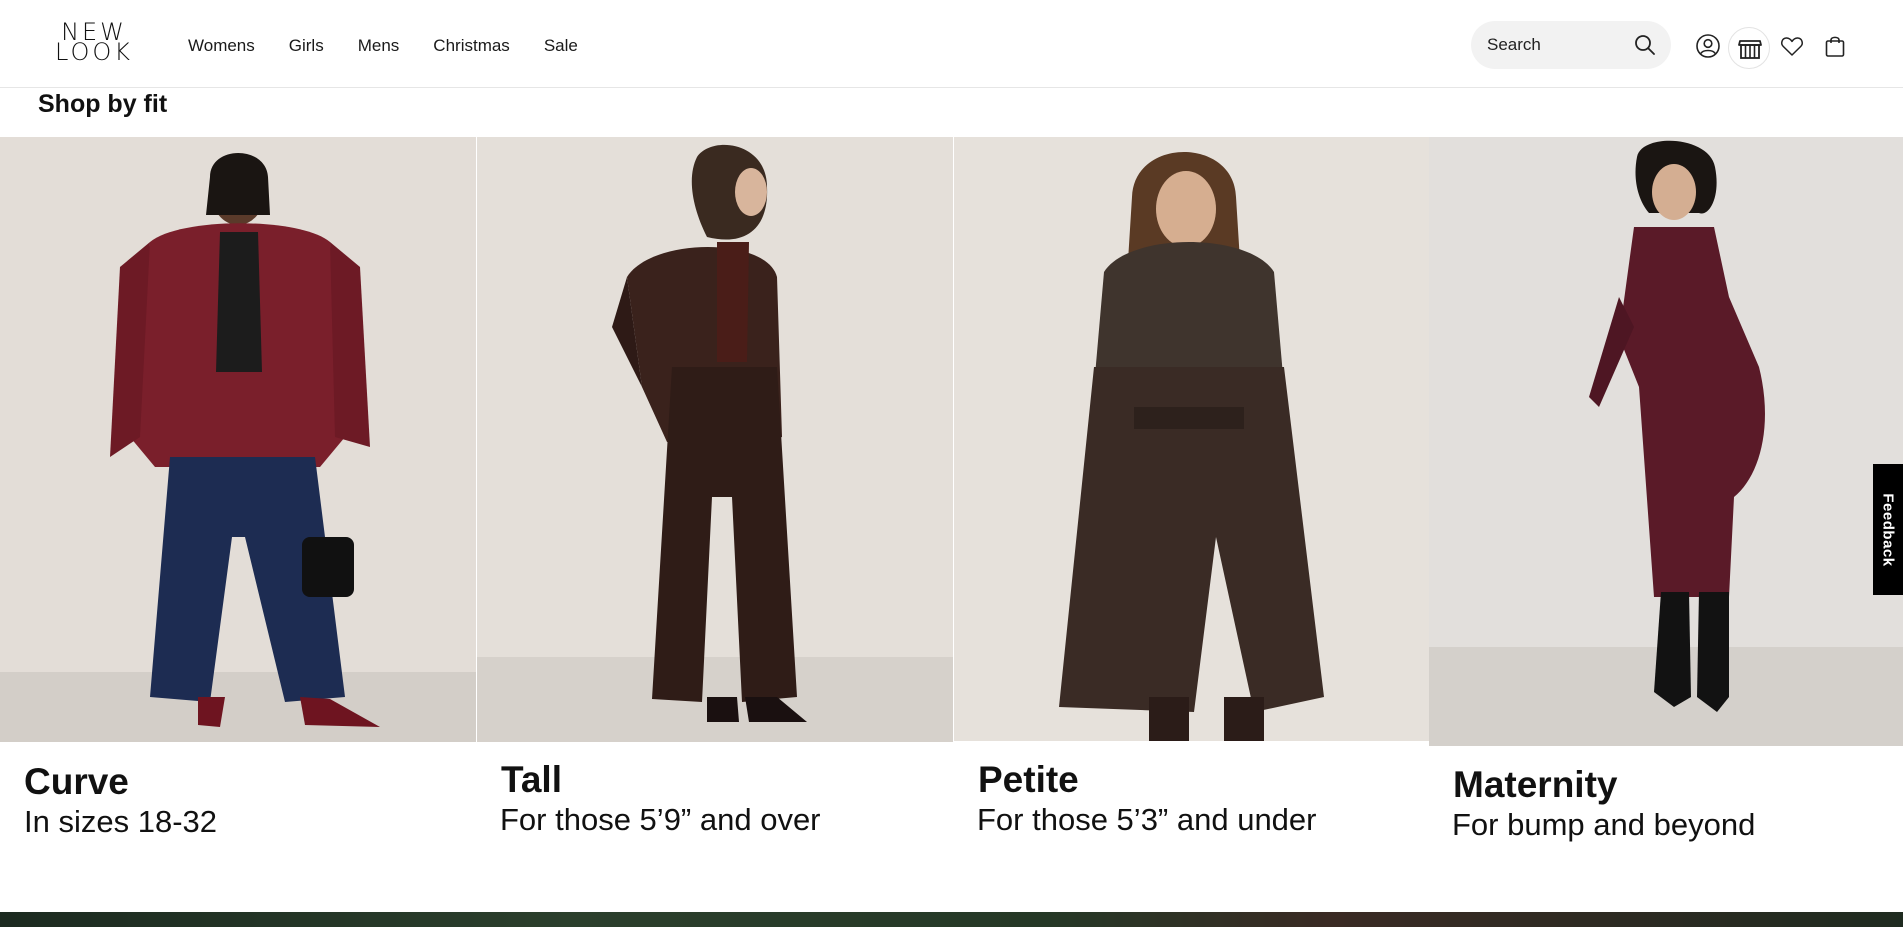 The width and height of the screenshot is (1903, 927). What do you see at coordinates (561, 46) in the screenshot?
I see `nav-item-sale: Sale` at bounding box center [561, 46].